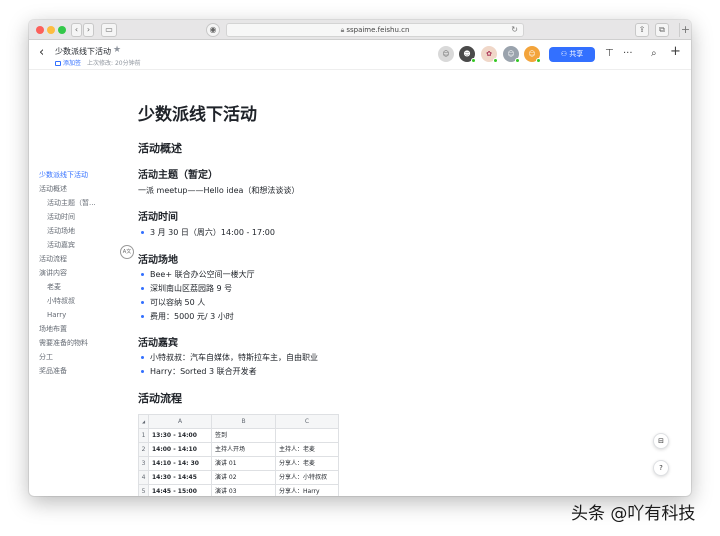 The height and width of the screenshot is (536, 720). What do you see at coordinates (467, 54) in the screenshot?
I see `avatar: ☻` at bounding box center [467, 54].